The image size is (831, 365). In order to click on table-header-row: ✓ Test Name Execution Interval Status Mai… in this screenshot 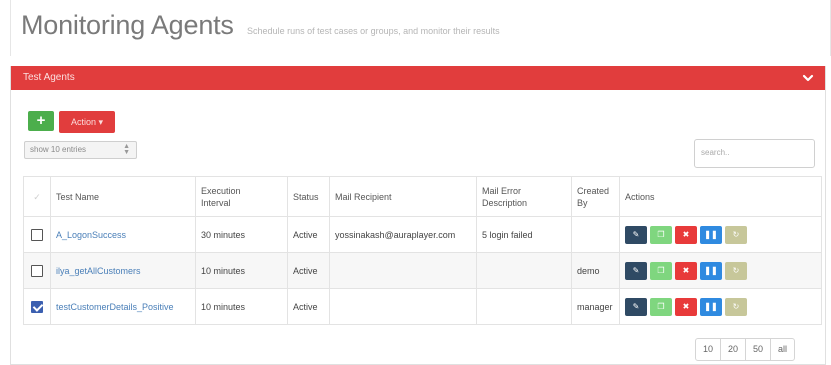, I will do `click(422, 196)`.